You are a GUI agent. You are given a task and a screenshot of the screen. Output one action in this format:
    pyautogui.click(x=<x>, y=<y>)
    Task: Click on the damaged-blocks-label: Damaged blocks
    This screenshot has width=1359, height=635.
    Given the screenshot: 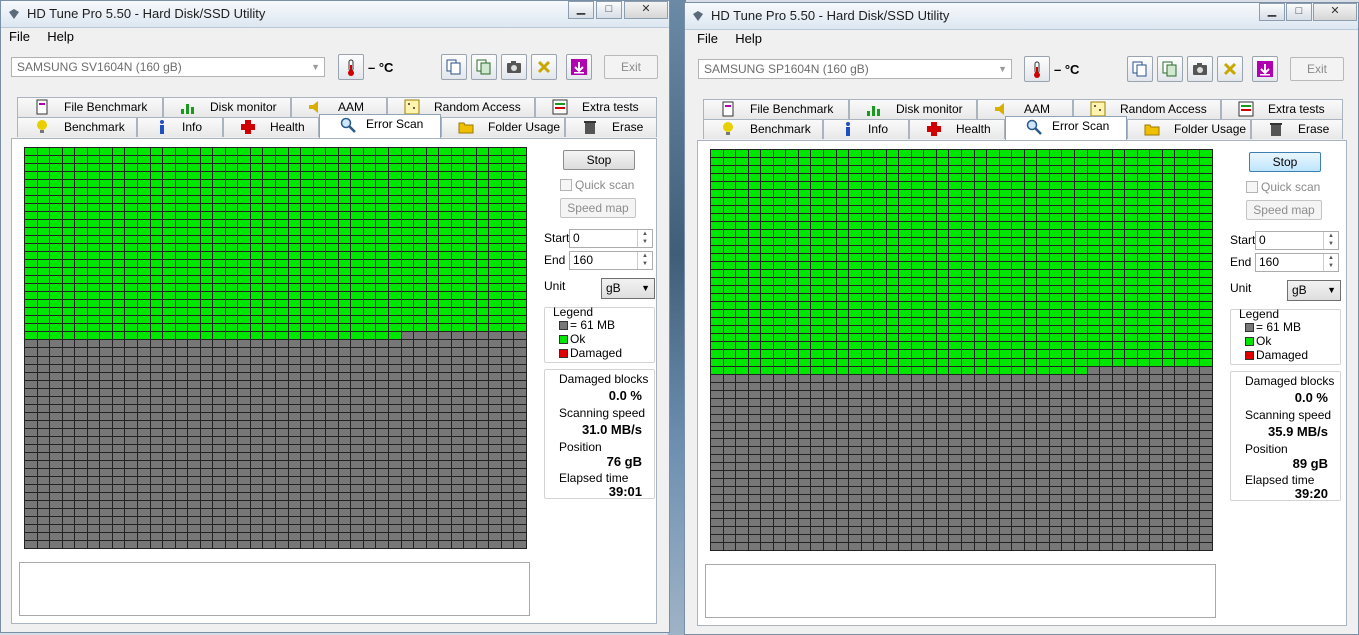 What is the action you would take?
    pyautogui.click(x=604, y=379)
    